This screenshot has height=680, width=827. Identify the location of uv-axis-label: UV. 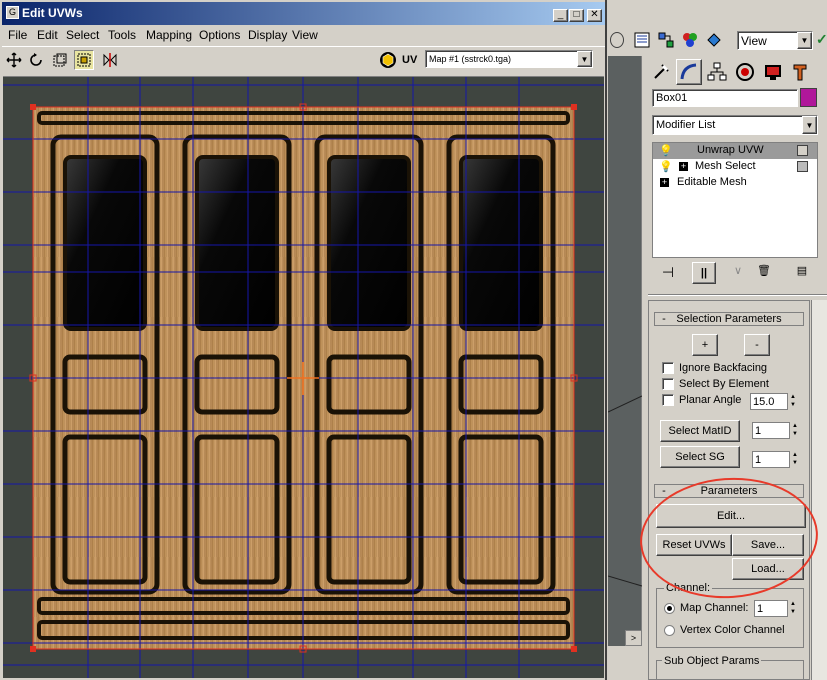
(409, 60).